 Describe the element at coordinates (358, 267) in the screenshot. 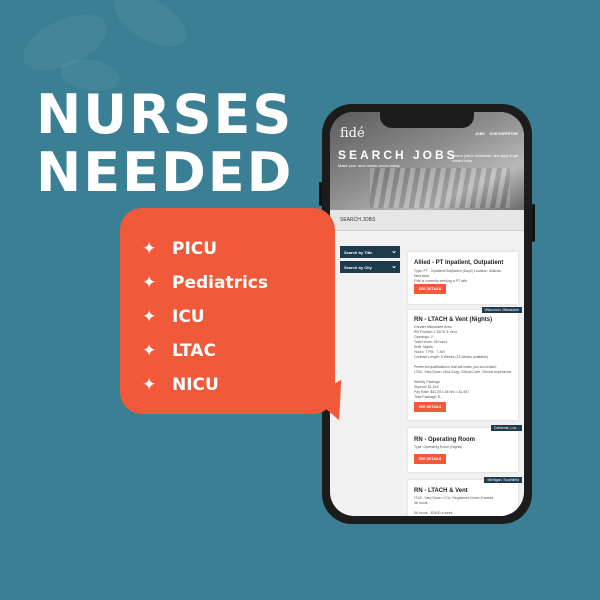

I see `filter-label: Search by City` at that location.